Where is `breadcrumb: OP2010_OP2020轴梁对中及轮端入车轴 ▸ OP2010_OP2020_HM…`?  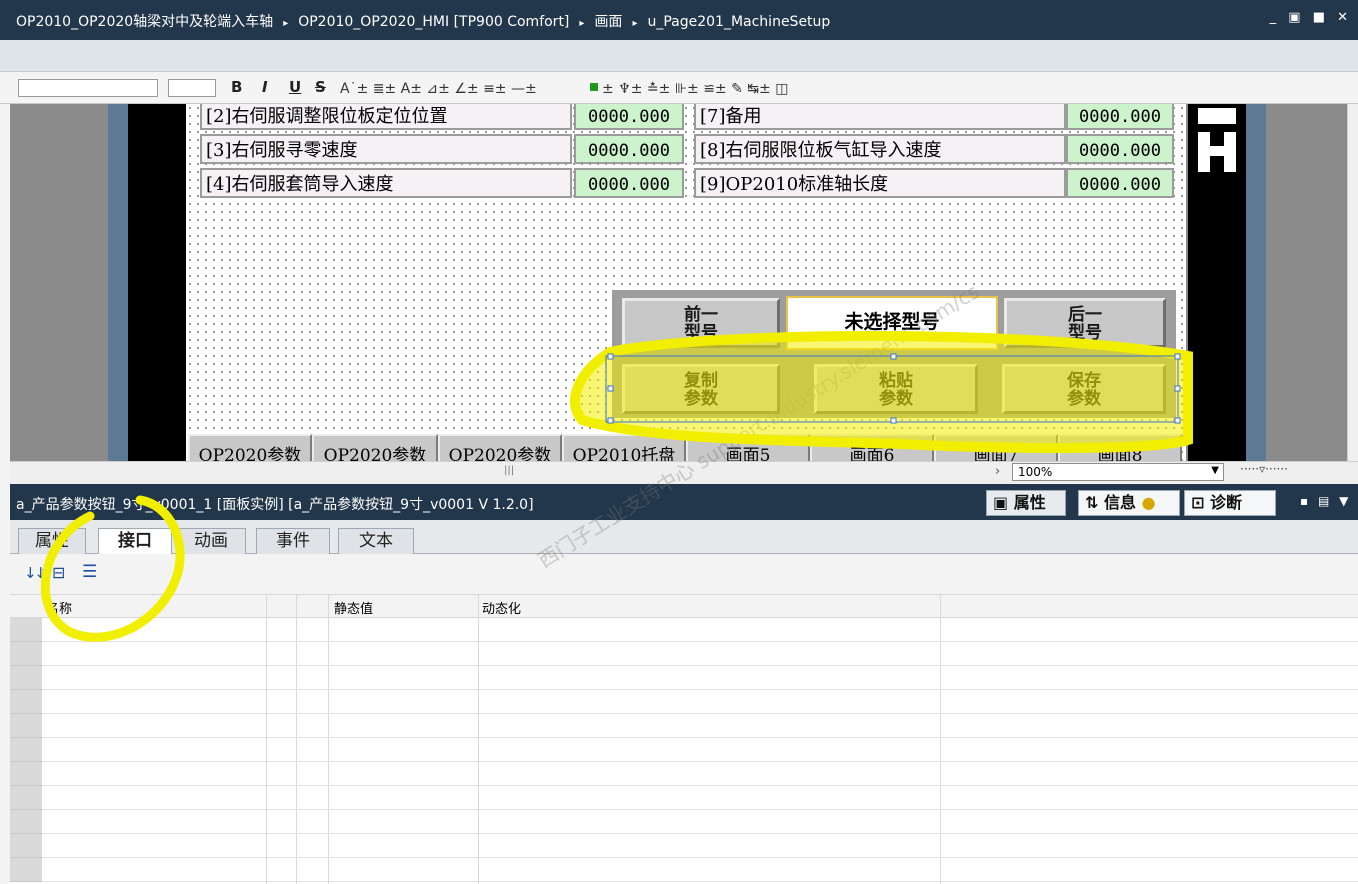
breadcrumb: OP2010_OP2020轴梁对中及轮端入车轴 ▸ OP2010_OP2020_HM… is located at coordinates (423, 22).